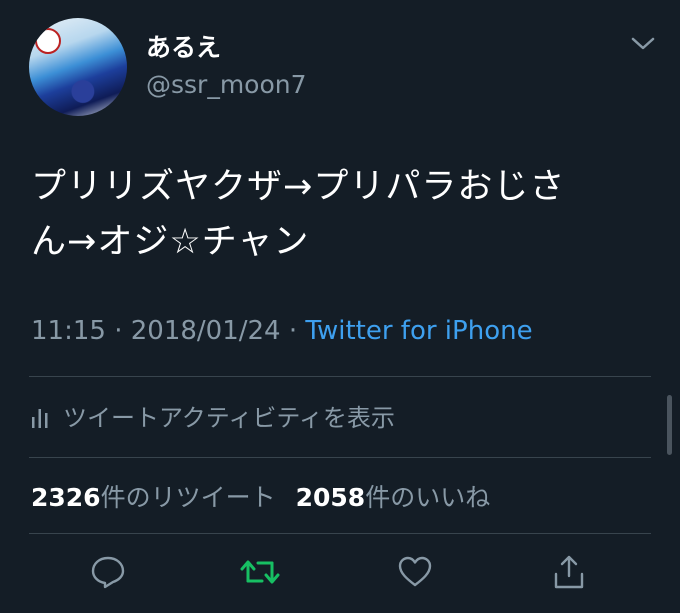 The width and height of the screenshot is (680, 613). I want to click on tweet-activity-link: ツイートアクティビティを表示, so click(213, 415).